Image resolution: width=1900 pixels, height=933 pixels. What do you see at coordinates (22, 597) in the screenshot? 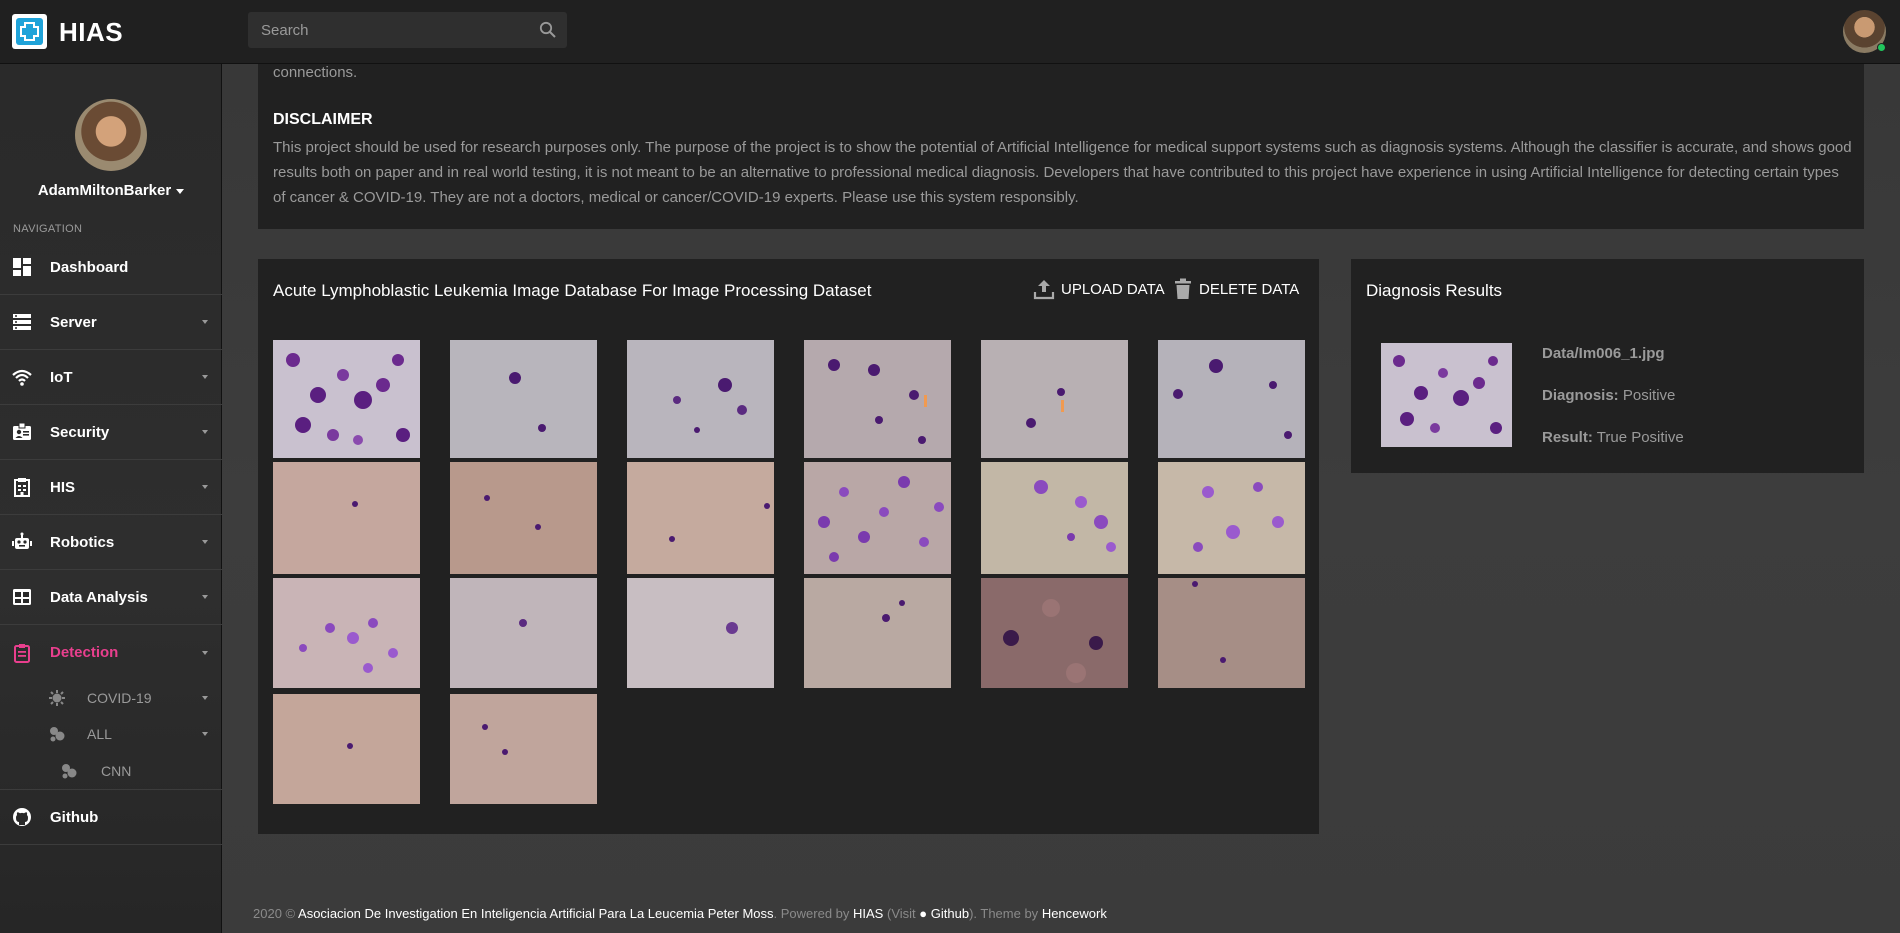
I see `table-icon` at bounding box center [22, 597].